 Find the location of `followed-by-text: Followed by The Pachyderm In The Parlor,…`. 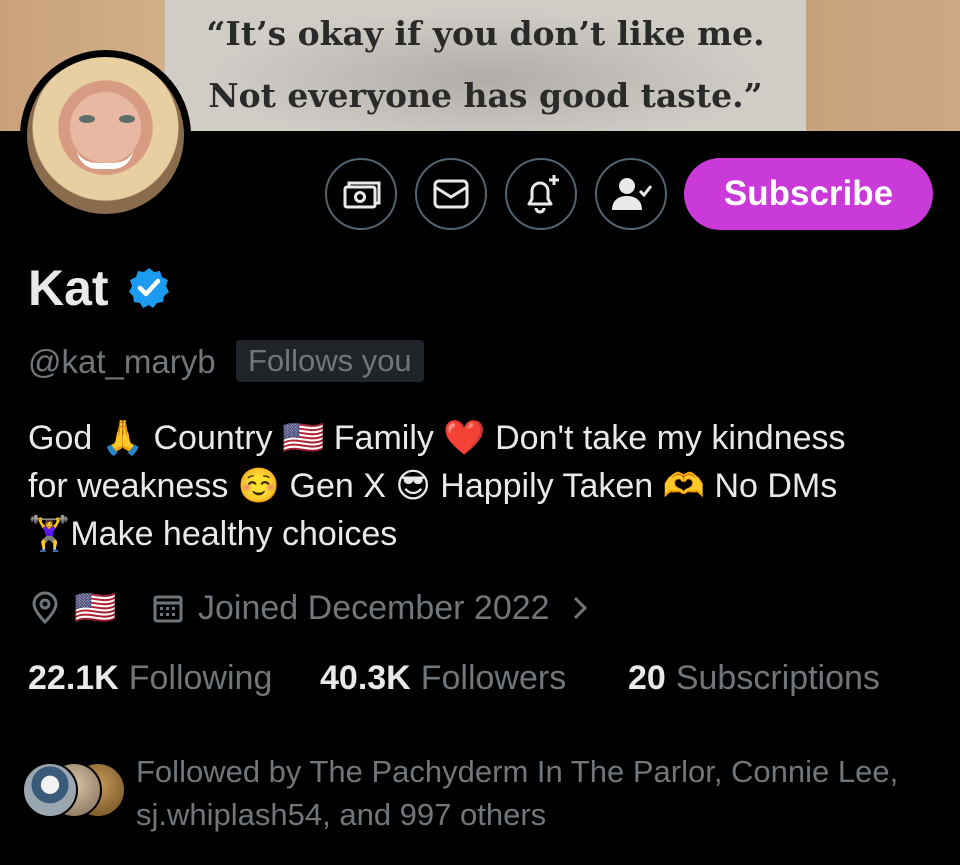

followed-by-text: Followed by The Pachyderm In The Parlor,… is located at coordinates (536, 793).